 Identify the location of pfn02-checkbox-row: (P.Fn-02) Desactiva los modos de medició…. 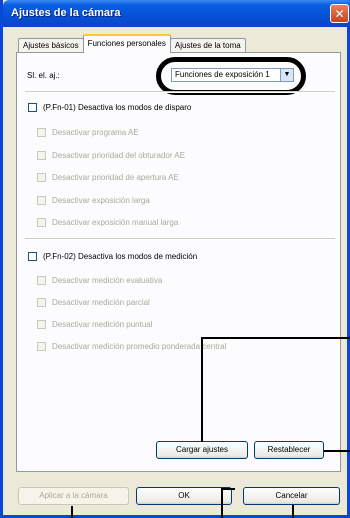
(112, 256).